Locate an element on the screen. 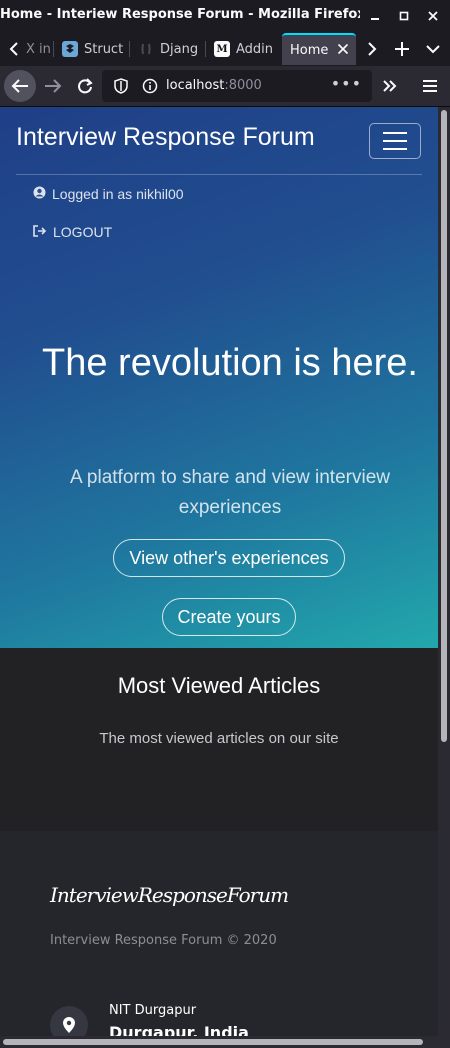 The height and width of the screenshot is (1048, 450). site-brand: Interview Response Forum is located at coordinates (165, 137).